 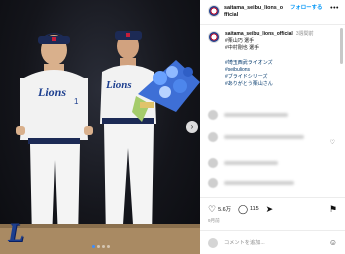 What do you see at coordinates (259, 34) in the screenshot?
I see `caption-username: saitama_seibu_lions_official` at bounding box center [259, 34].